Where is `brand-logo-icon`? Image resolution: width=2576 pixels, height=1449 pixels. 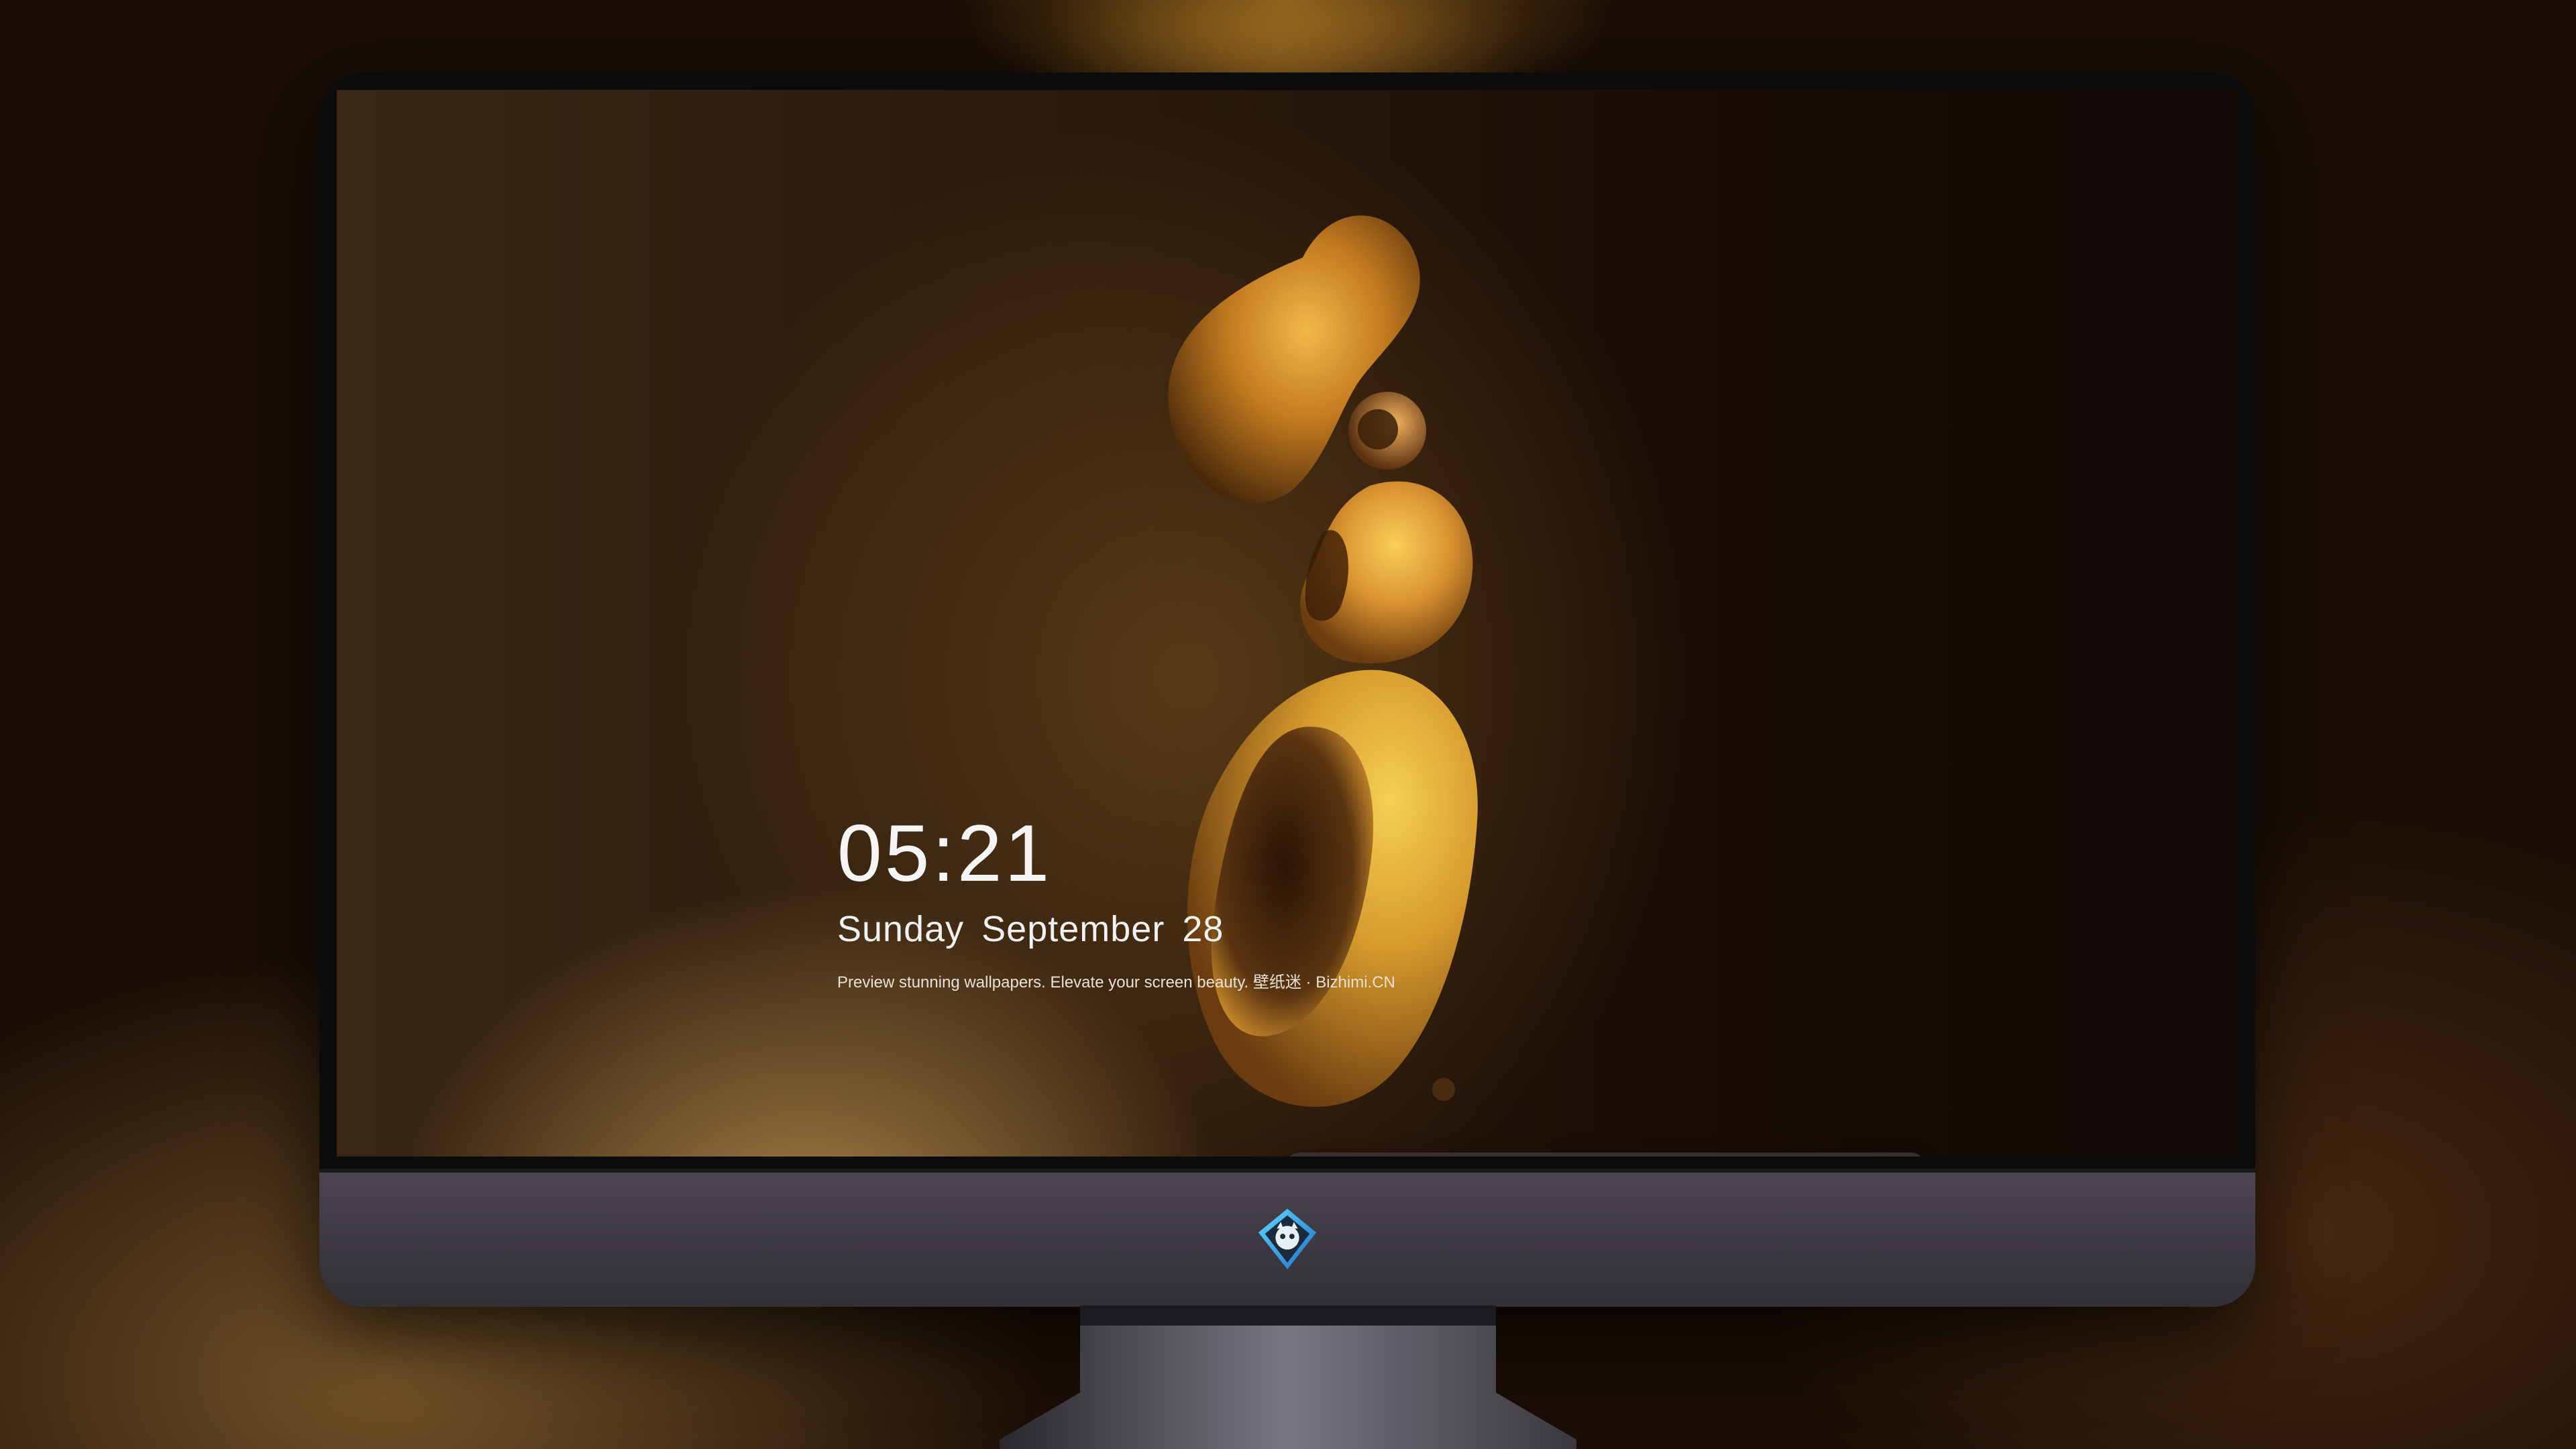
brand-logo-icon is located at coordinates (1287, 1239).